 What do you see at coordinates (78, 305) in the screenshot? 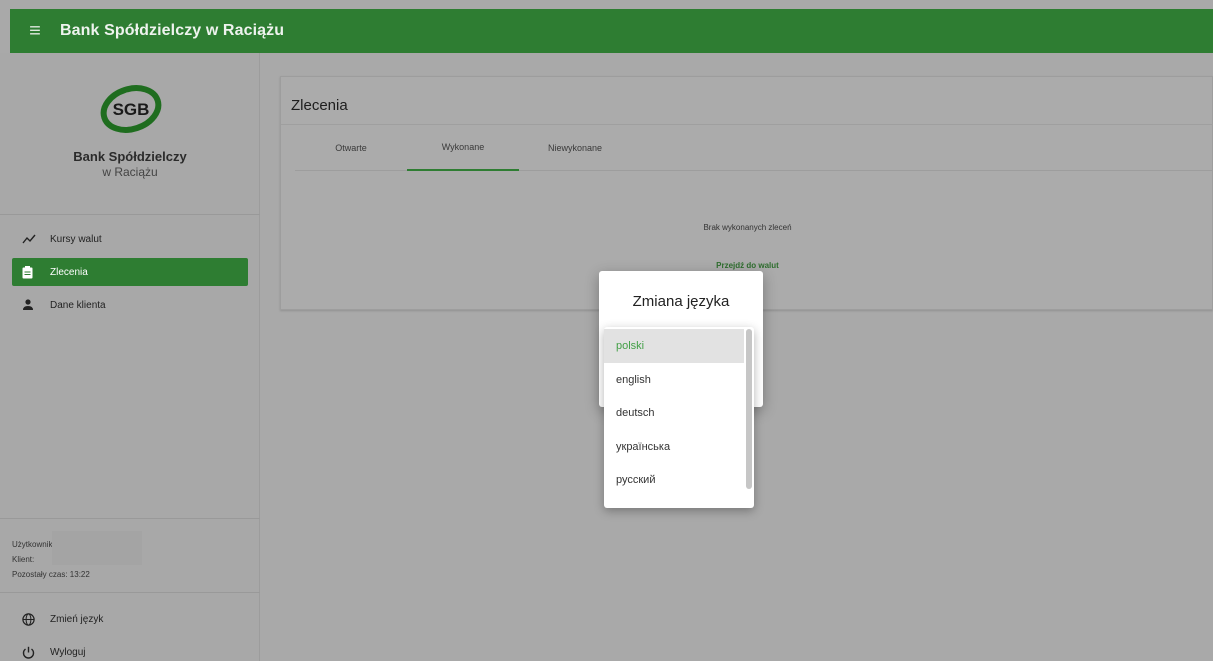
I see `sidebar-item-label: Dane klienta` at bounding box center [78, 305].